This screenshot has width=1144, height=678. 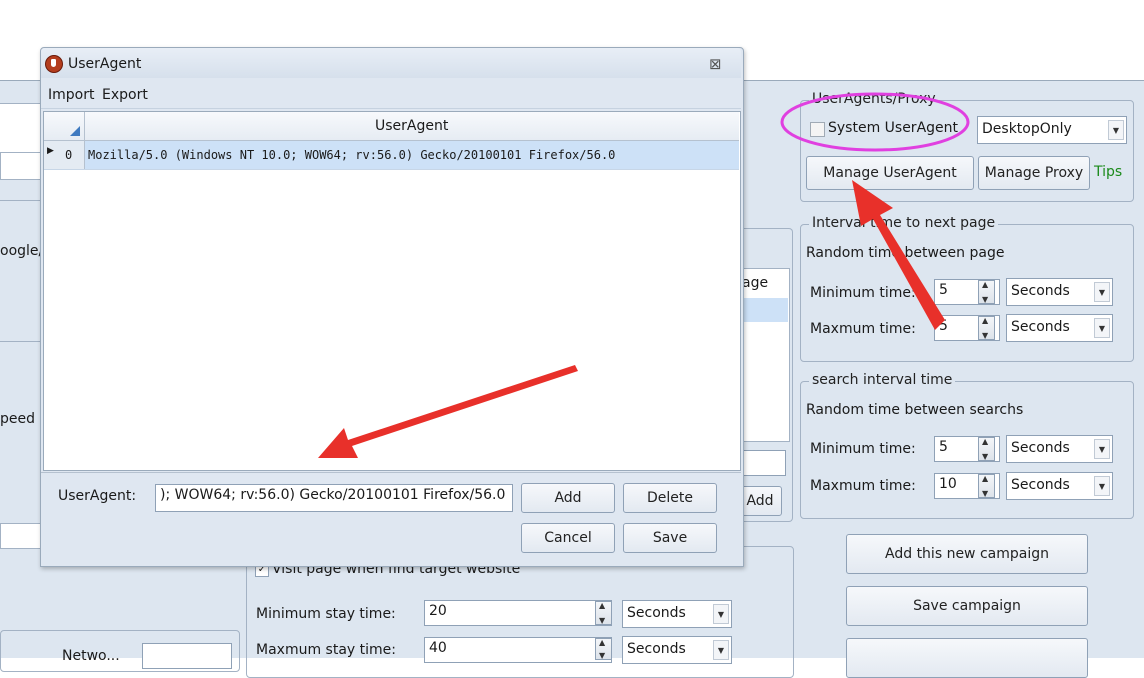 I want to click on arrow-to-useragent-field, so click(x=448, y=411).